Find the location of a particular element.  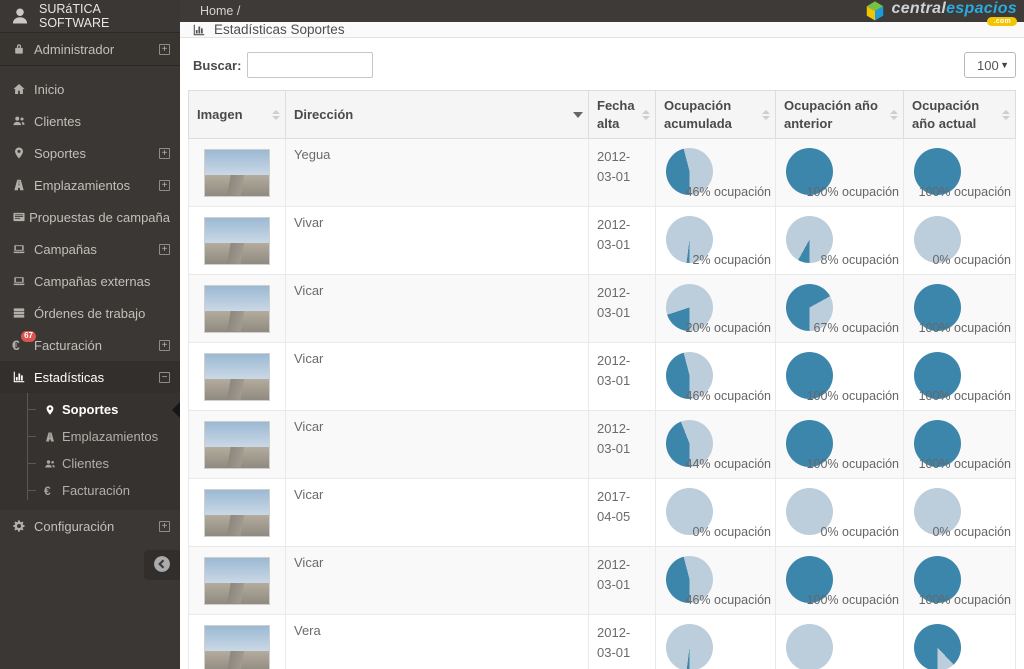

sidebar-item-ordenes-de-trabajo: Órdenes de trabajo is located at coordinates (90, 313).